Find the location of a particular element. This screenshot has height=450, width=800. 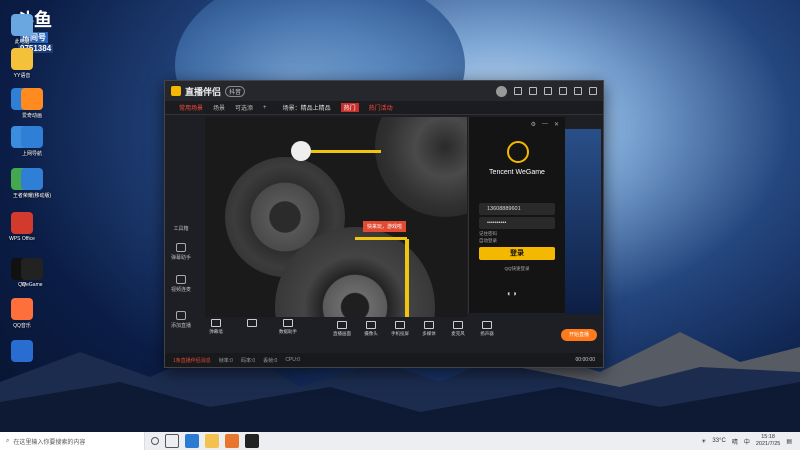

danmu-wall-button: 弹幕墙 is located at coordinates (216, 327).